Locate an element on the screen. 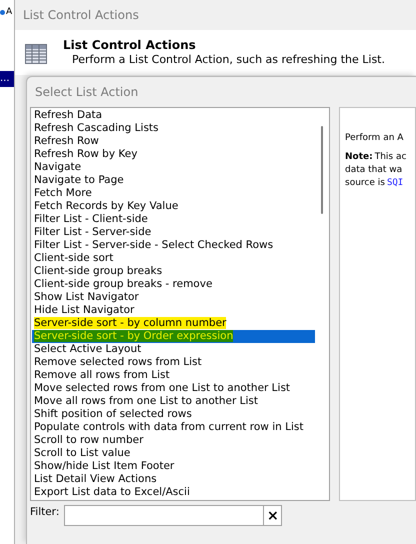 This screenshot has width=416, height=544. list-item: Show List Navigator is located at coordinates (173, 297).